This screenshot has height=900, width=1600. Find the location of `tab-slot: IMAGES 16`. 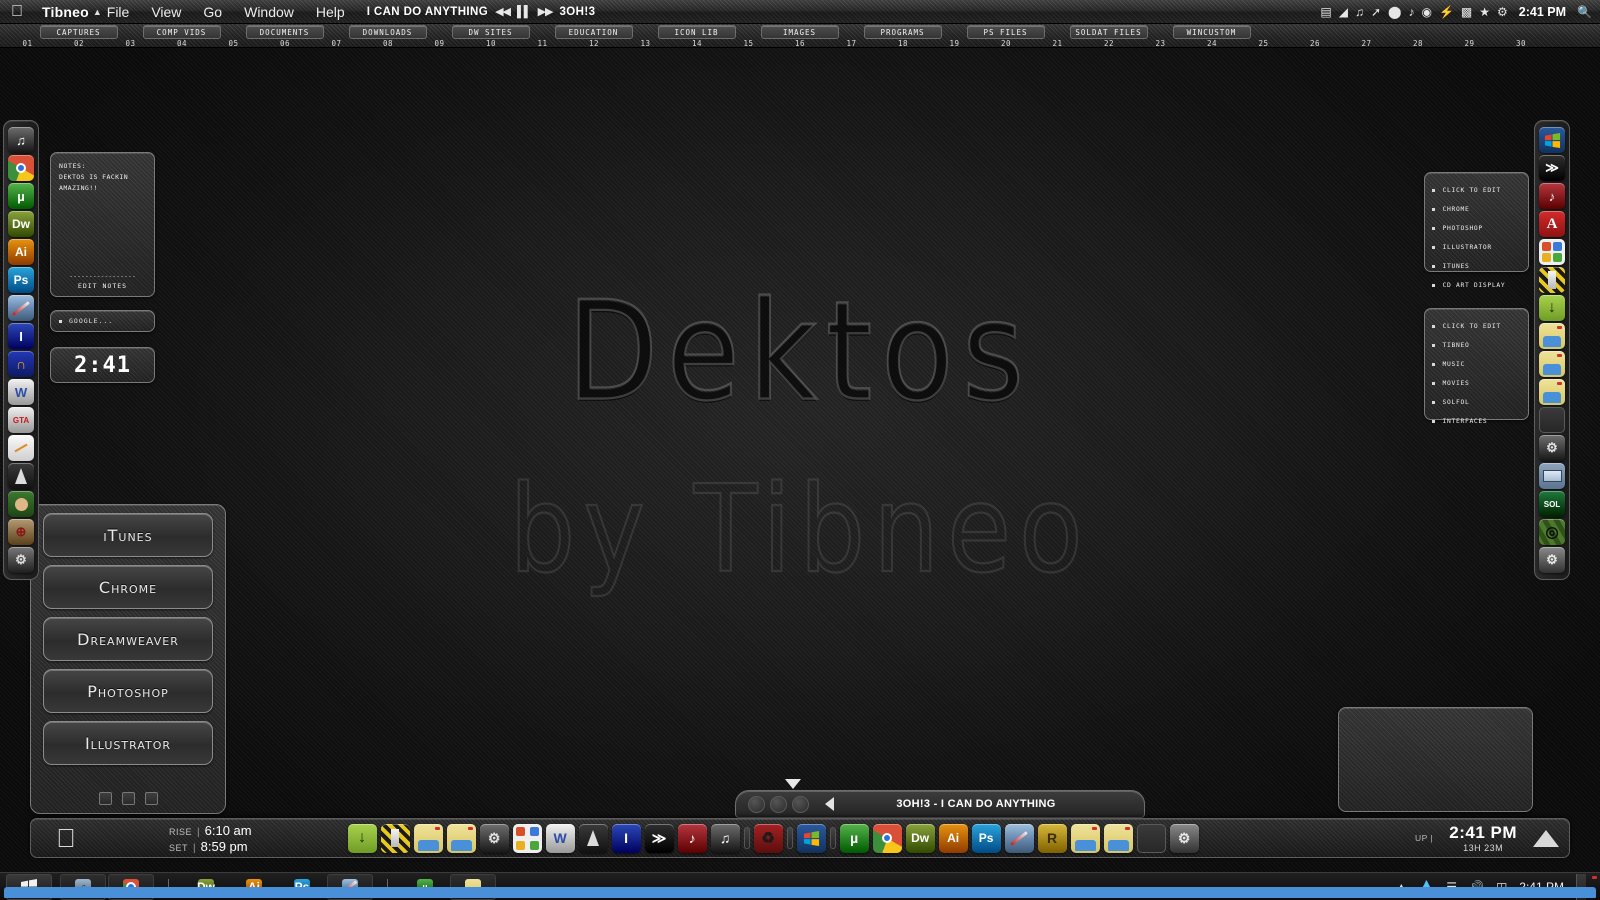

tab-slot: IMAGES 16 is located at coordinates (799, 35).